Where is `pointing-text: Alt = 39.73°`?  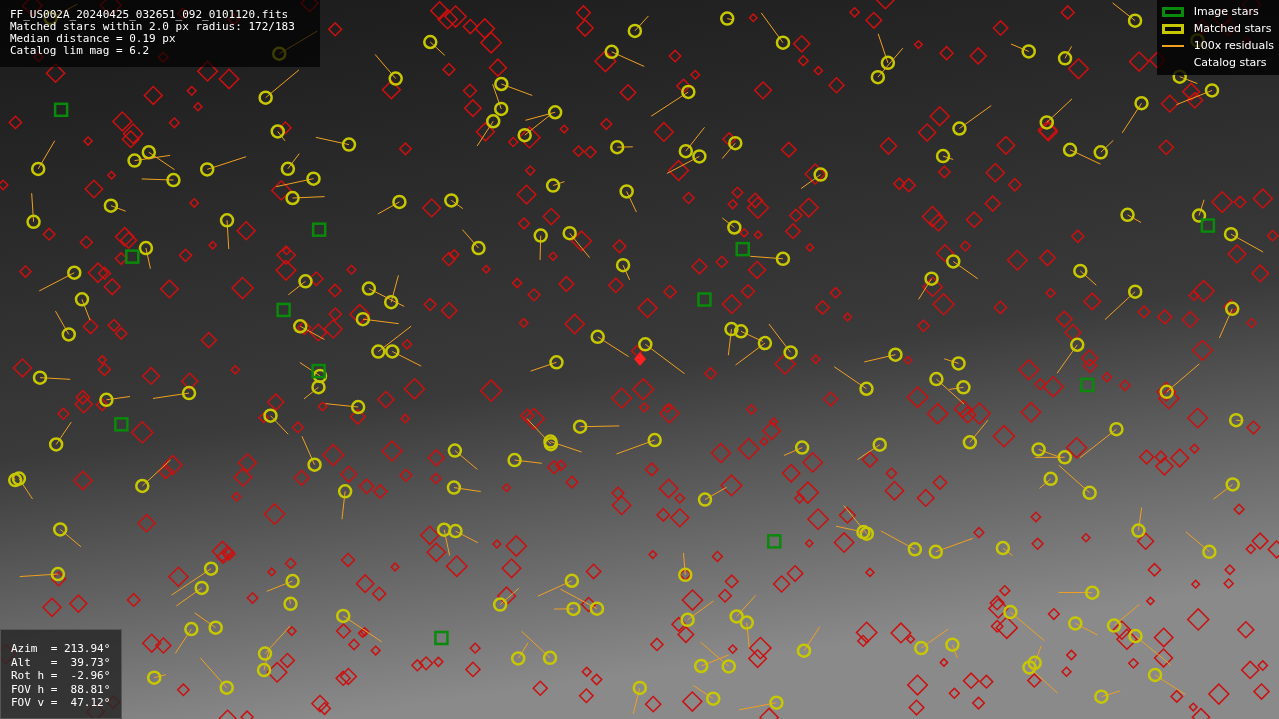
pointing-text: Alt = 39.73° is located at coordinates (61, 662).